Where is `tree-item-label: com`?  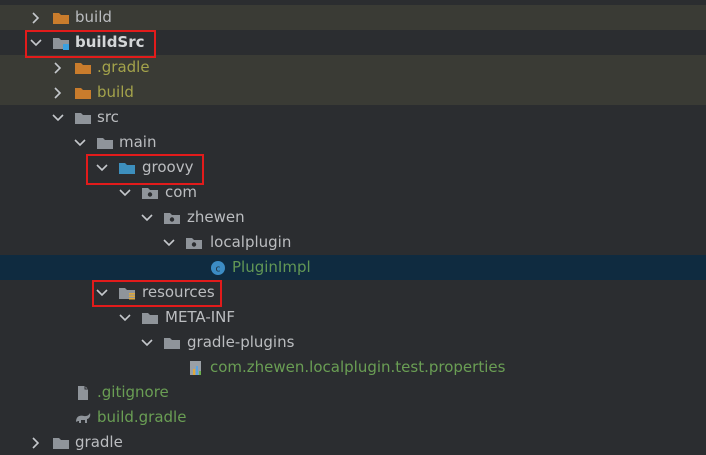
tree-item-label: com is located at coordinates (181, 192).